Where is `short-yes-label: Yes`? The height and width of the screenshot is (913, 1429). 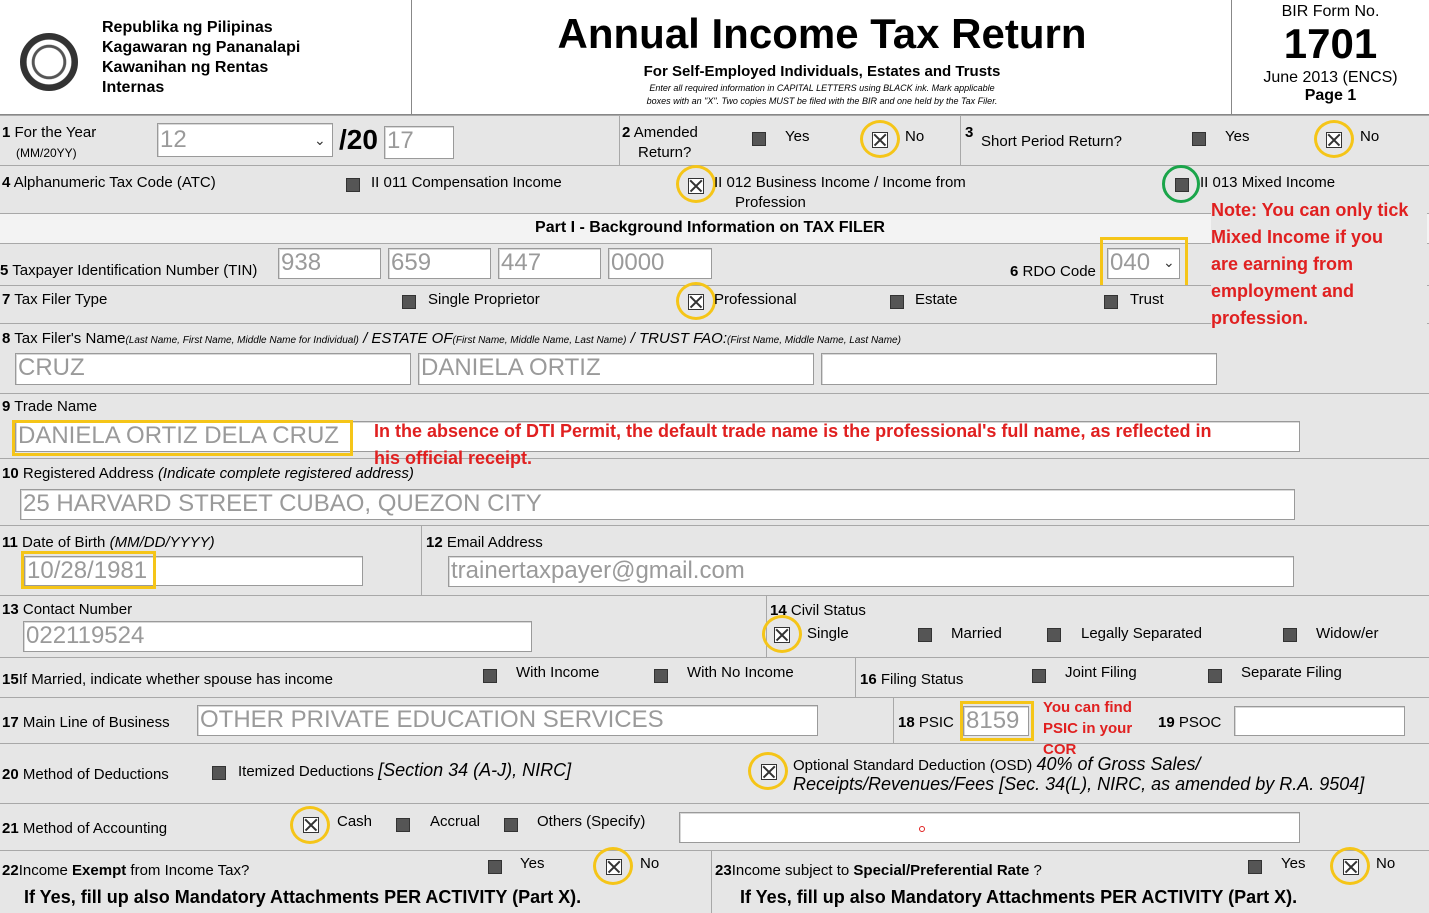 short-yes-label: Yes is located at coordinates (1237, 136).